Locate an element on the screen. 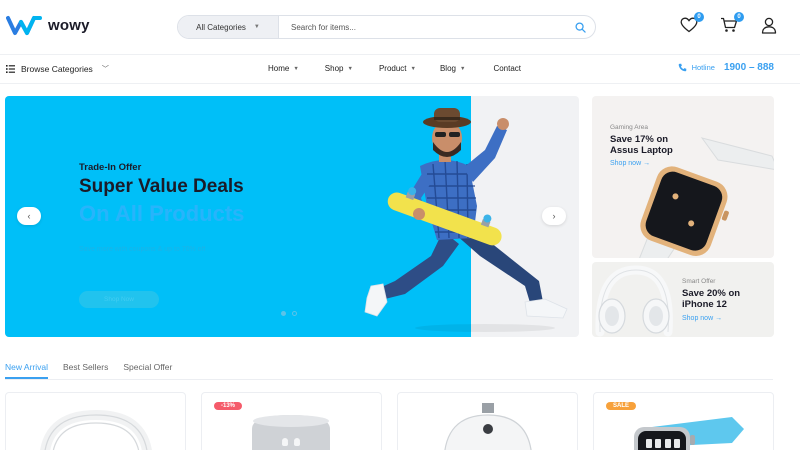 The width and height of the screenshot is (800, 450). header-actions: 0 0 is located at coordinates (729, 24).